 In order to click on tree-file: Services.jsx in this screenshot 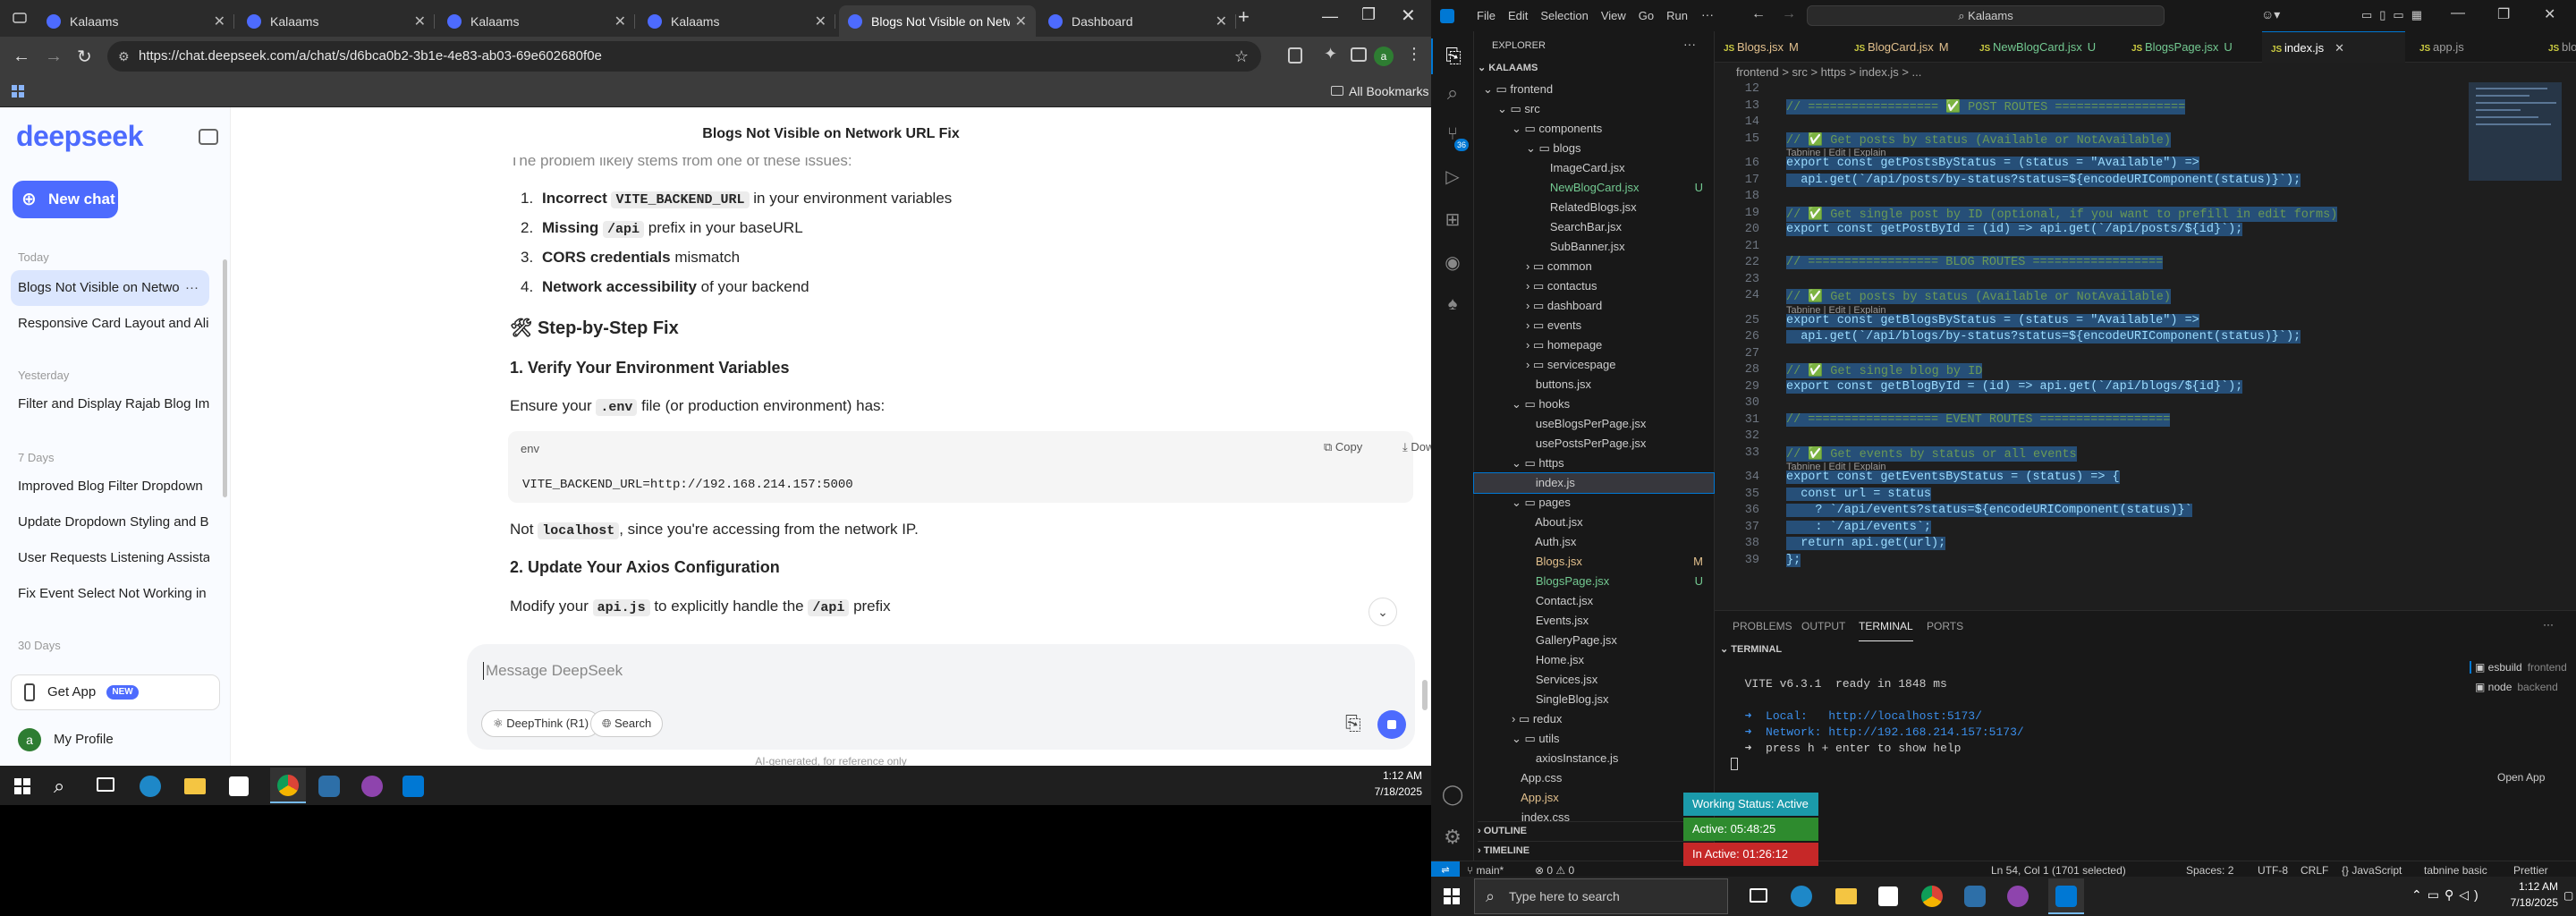, I will do `click(1594, 680)`.